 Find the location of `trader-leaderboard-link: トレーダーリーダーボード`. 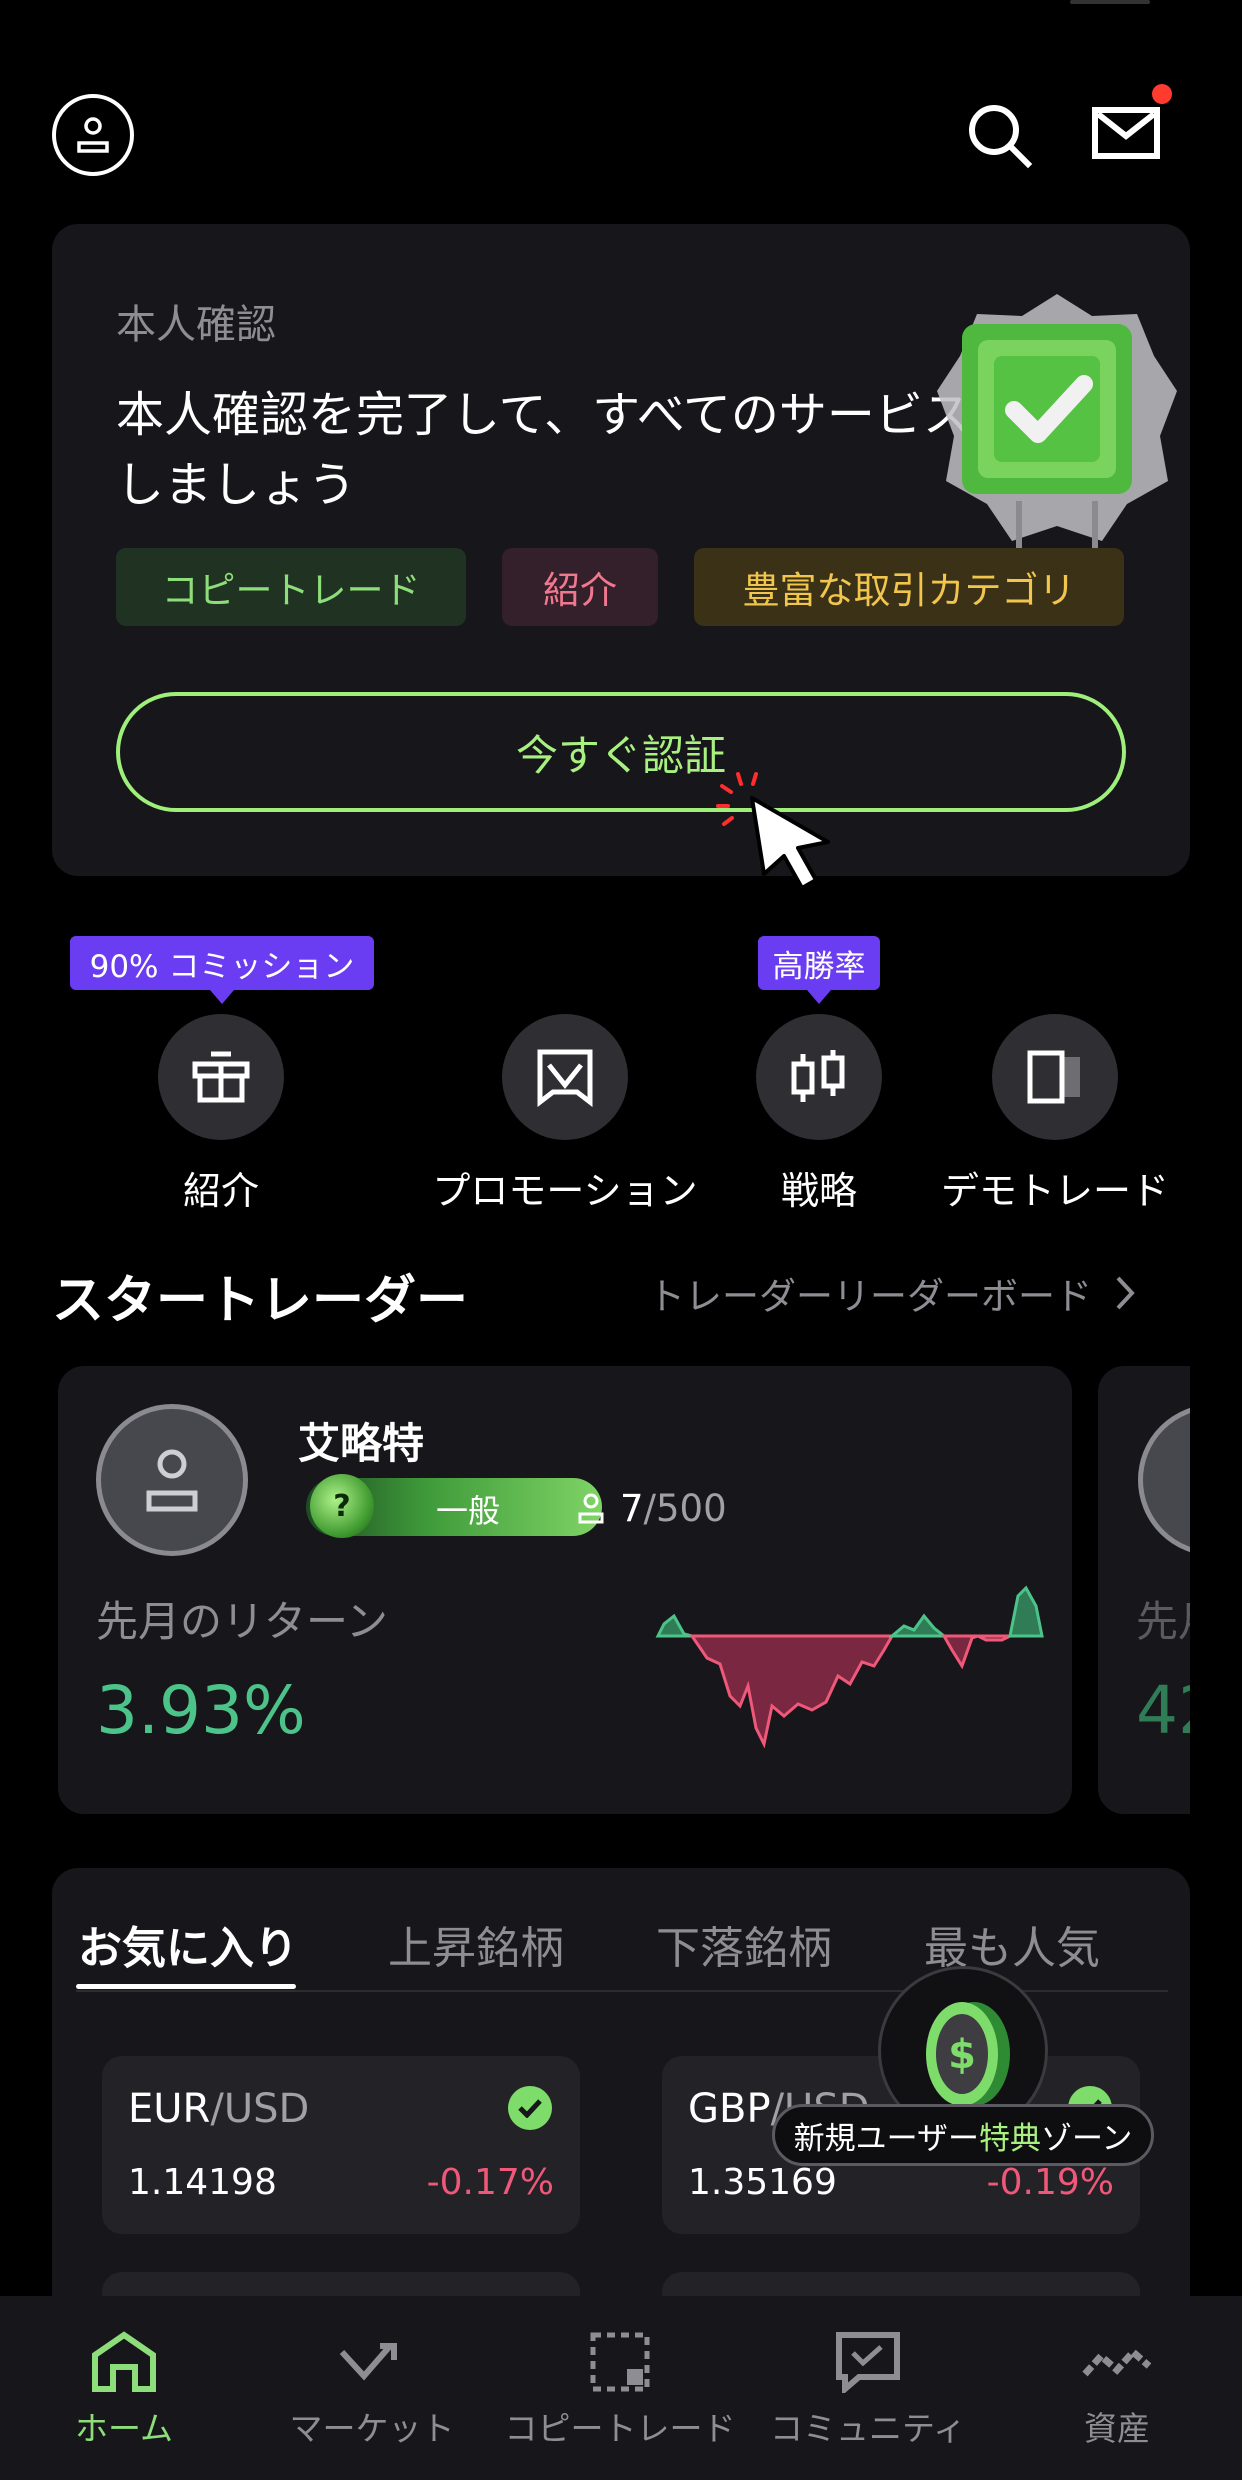

trader-leaderboard-link: トレーダーリーダーボード is located at coordinates (892, 1293).